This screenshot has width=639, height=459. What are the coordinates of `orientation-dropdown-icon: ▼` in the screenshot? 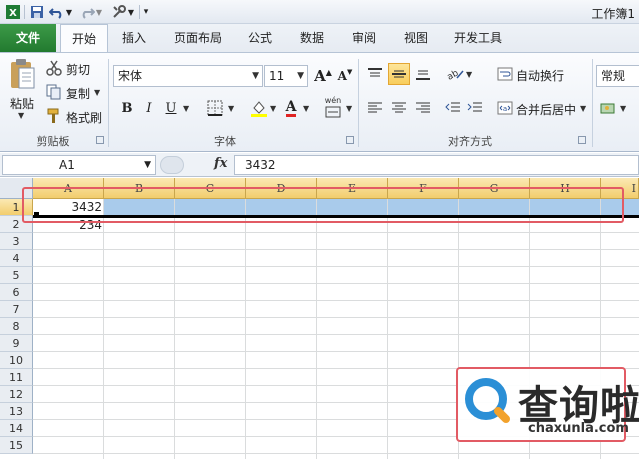 It's located at (469, 74).